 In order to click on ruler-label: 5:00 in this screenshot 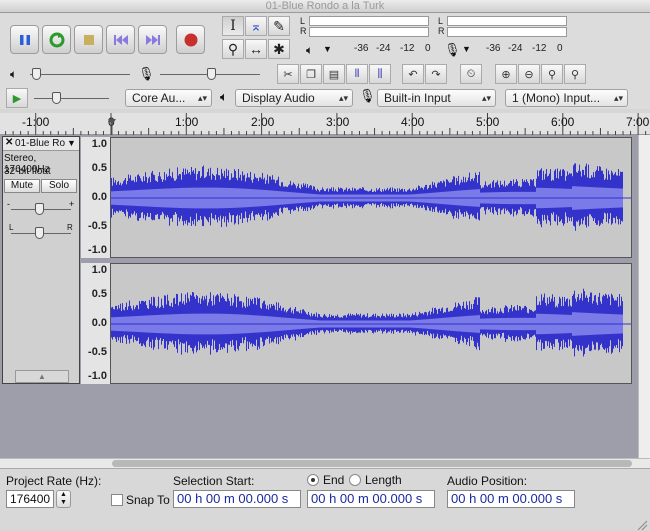, I will do `click(488, 122)`.